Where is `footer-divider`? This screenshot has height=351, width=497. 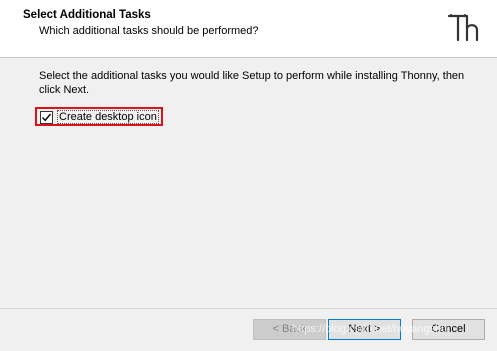
footer-divider is located at coordinates (248, 308).